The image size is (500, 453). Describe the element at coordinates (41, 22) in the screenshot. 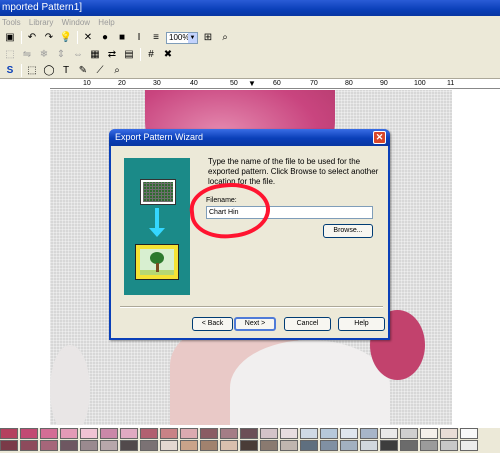

I see `menu-library: Library` at that location.